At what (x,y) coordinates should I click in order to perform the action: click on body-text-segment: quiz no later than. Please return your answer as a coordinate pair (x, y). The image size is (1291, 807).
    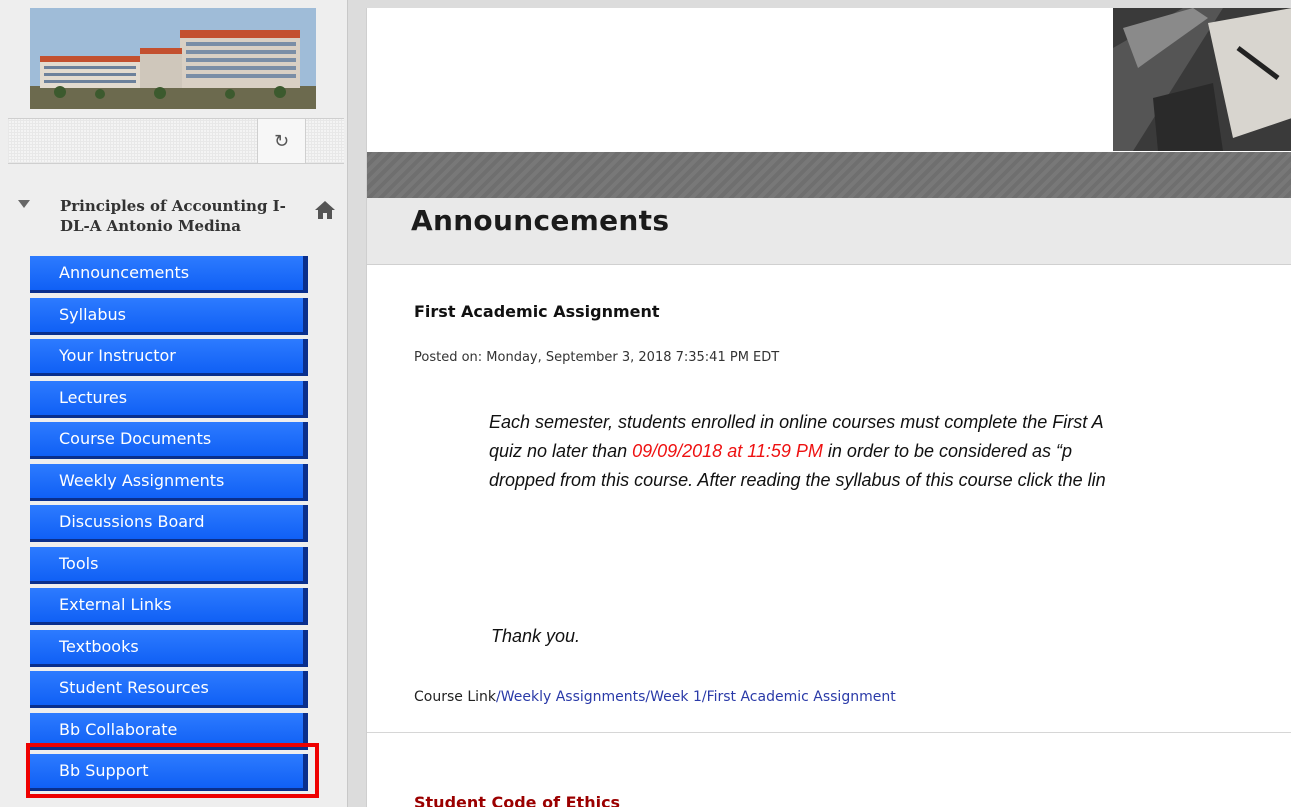
    Looking at the image, I should click on (561, 451).